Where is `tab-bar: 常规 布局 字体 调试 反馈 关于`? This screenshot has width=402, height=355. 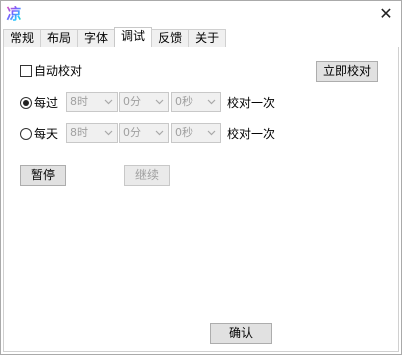 tab-bar: 常规 布局 字体 调试 反馈 关于 is located at coordinates (115, 37).